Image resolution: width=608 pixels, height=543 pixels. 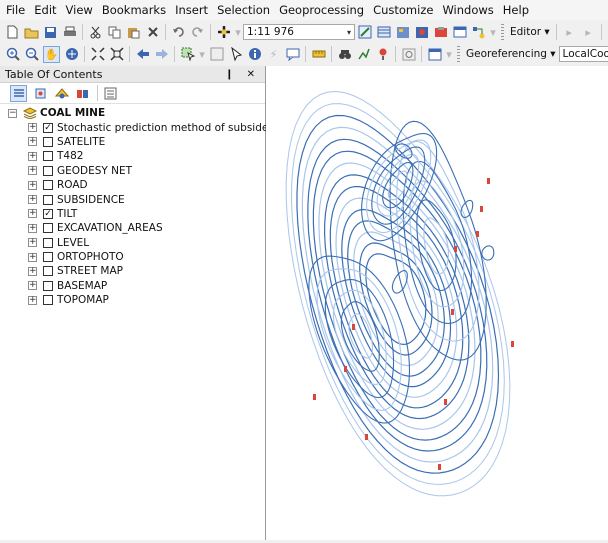 I want to click on editor-toolbar-icon, so click(x=364, y=32).